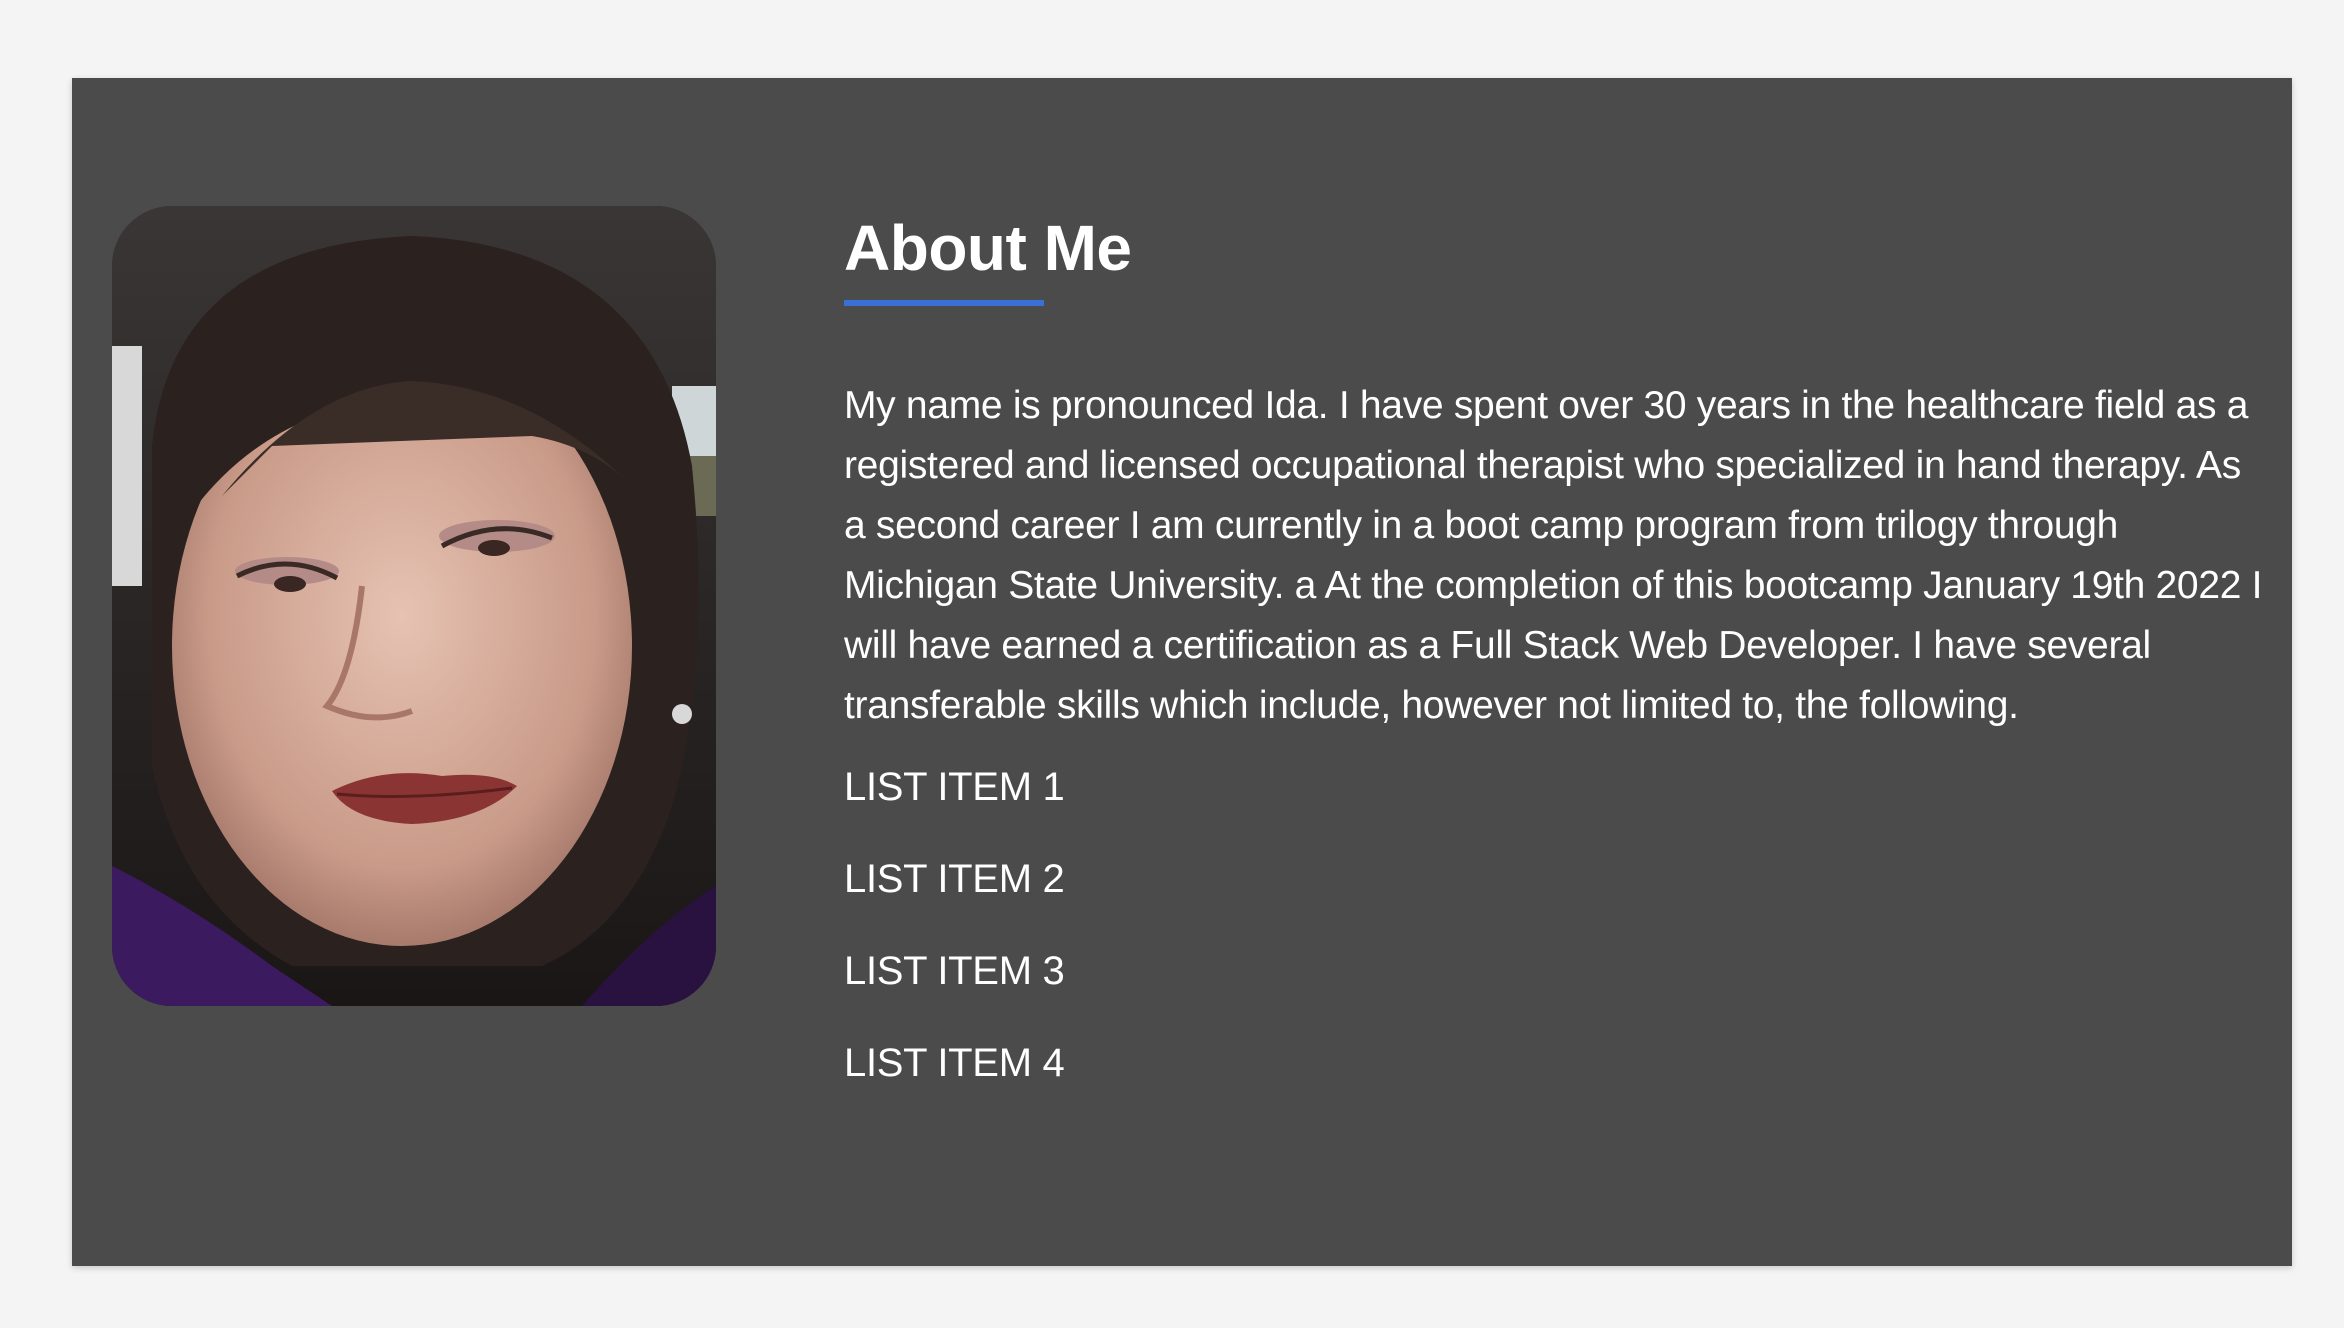 This screenshot has width=2344, height=1328. I want to click on page-title: About Me, so click(988, 248).